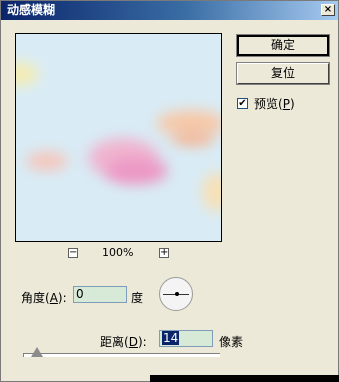 Image resolution: width=339 pixels, height=382 pixels. Describe the element at coordinates (186, 338) in the screenshot. I see `distance-input: 14` at that location.